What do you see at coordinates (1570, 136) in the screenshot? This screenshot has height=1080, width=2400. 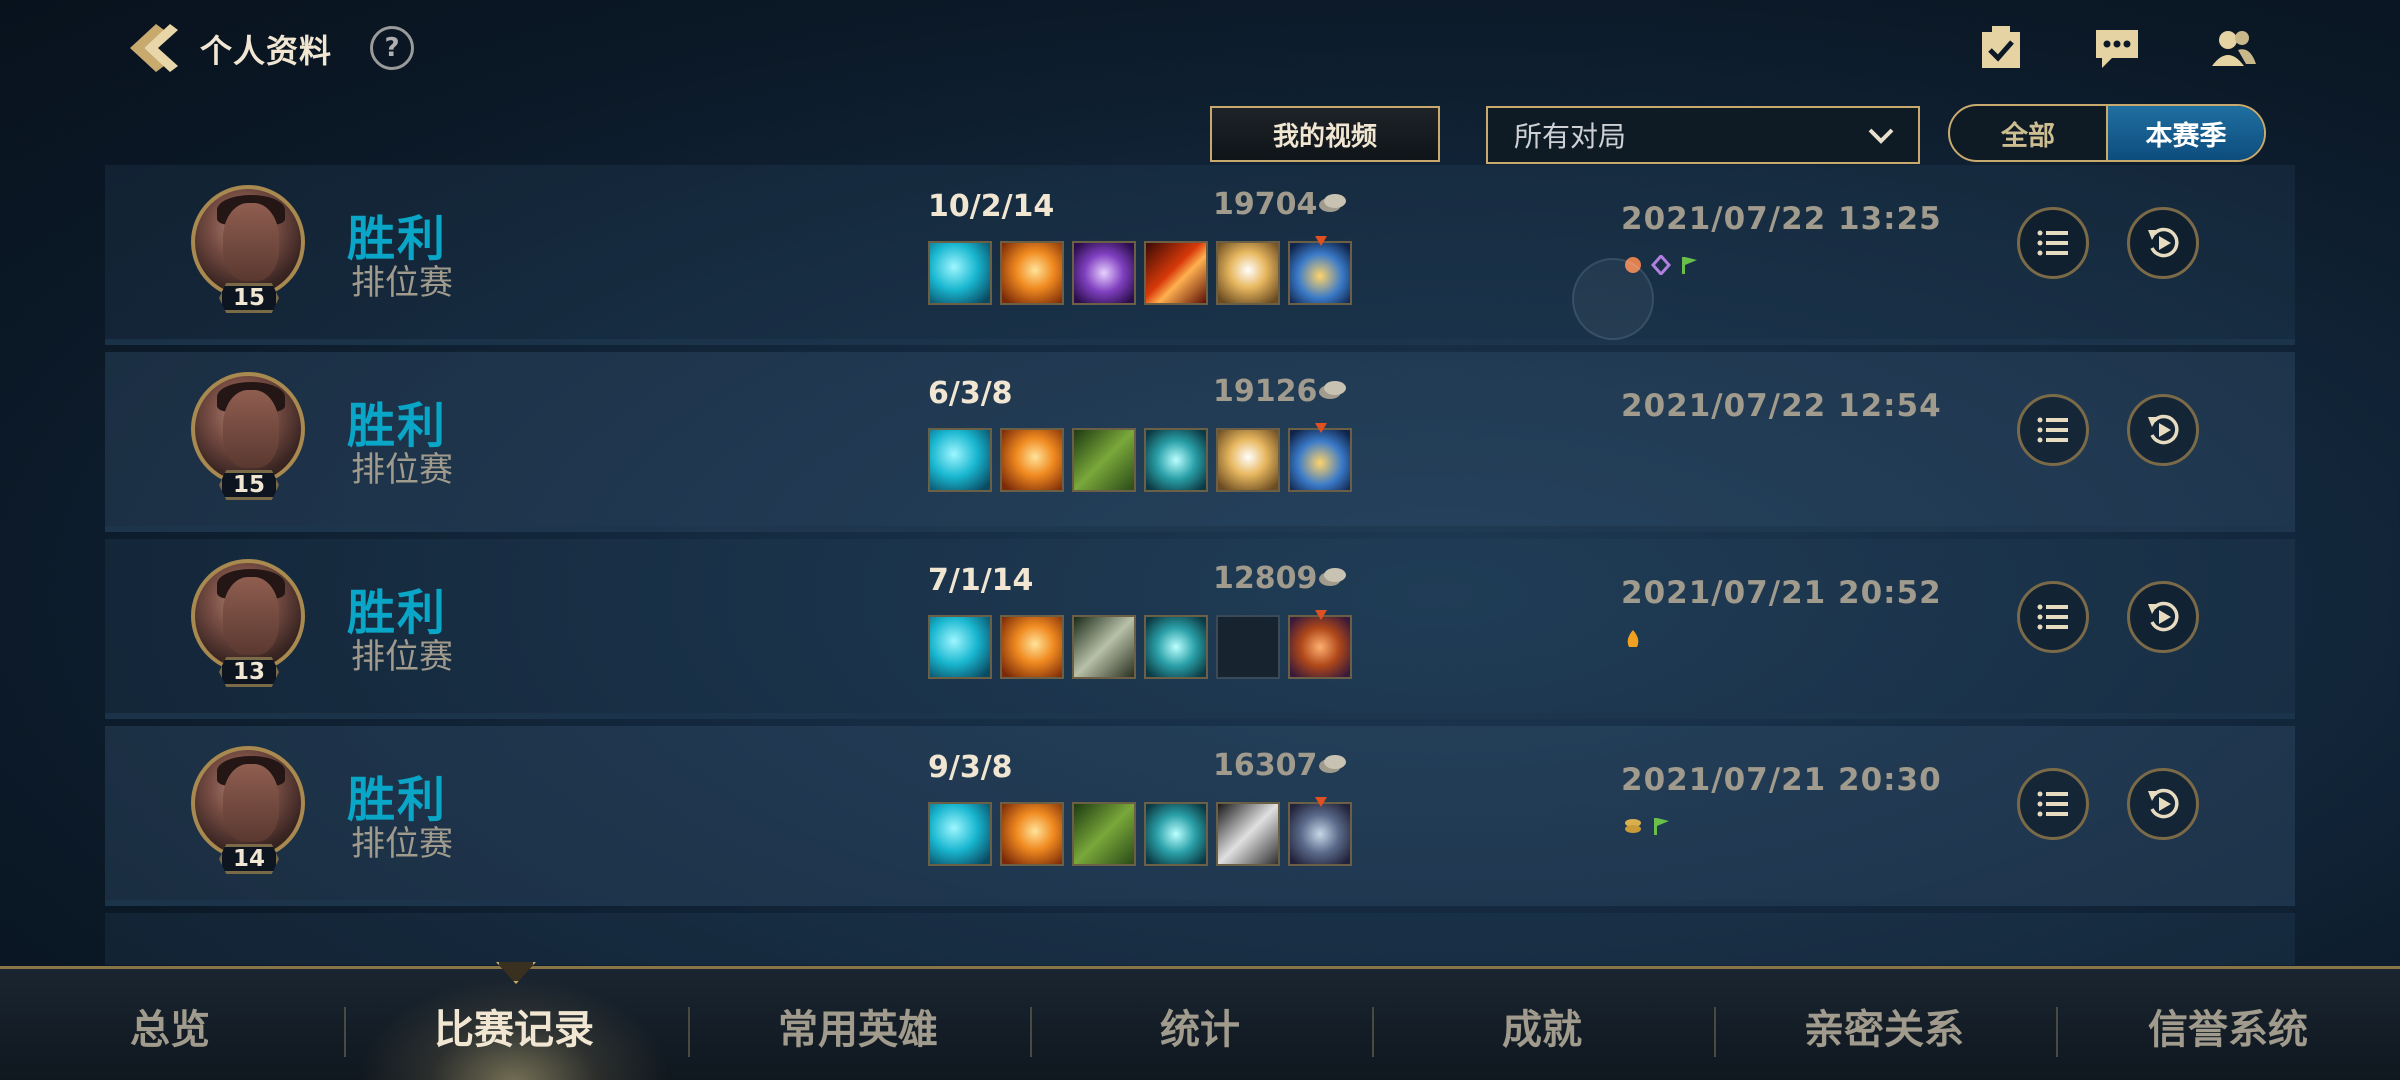 I see `match-type-selected: 所有对局` at bounding box center [1570, 136].